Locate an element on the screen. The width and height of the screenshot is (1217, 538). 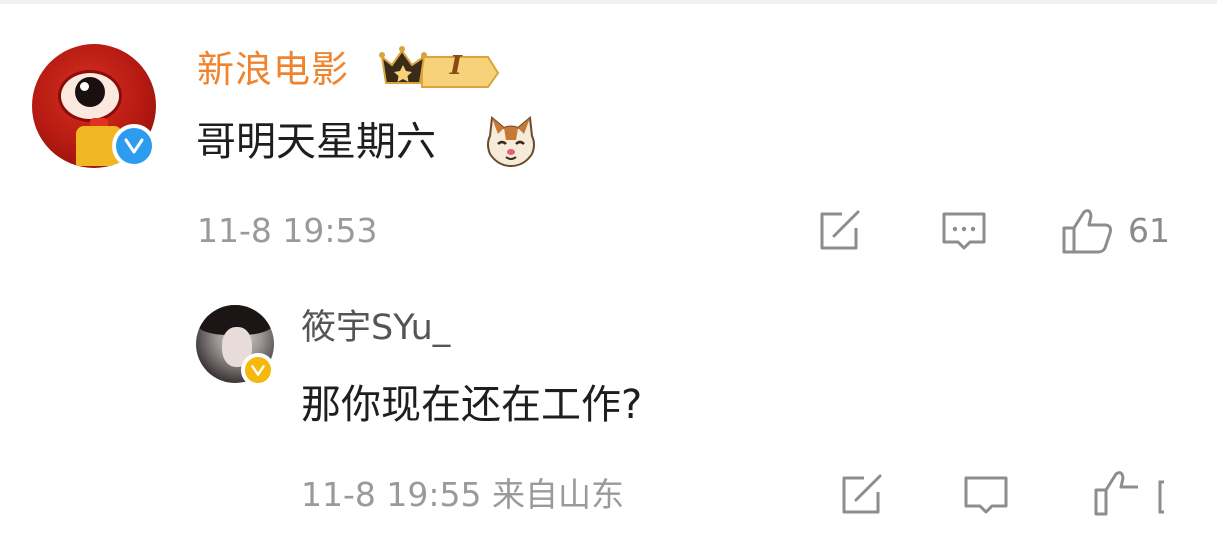
reply-comment-button is located at coordinates (986, 495).